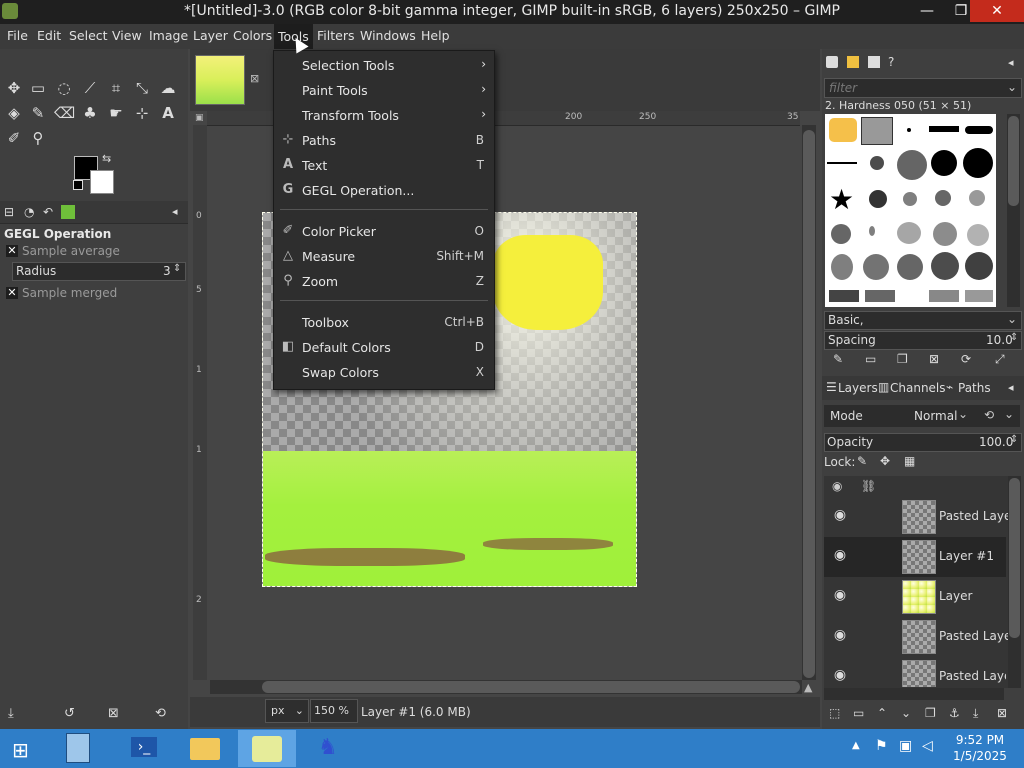 This screenshot has width=1024, height=768. What do you see at coordinates (1000, 359) in the screenshot?
I see `open-brush-as-image-icon: ⤢` at bounding box center [1000, 359].